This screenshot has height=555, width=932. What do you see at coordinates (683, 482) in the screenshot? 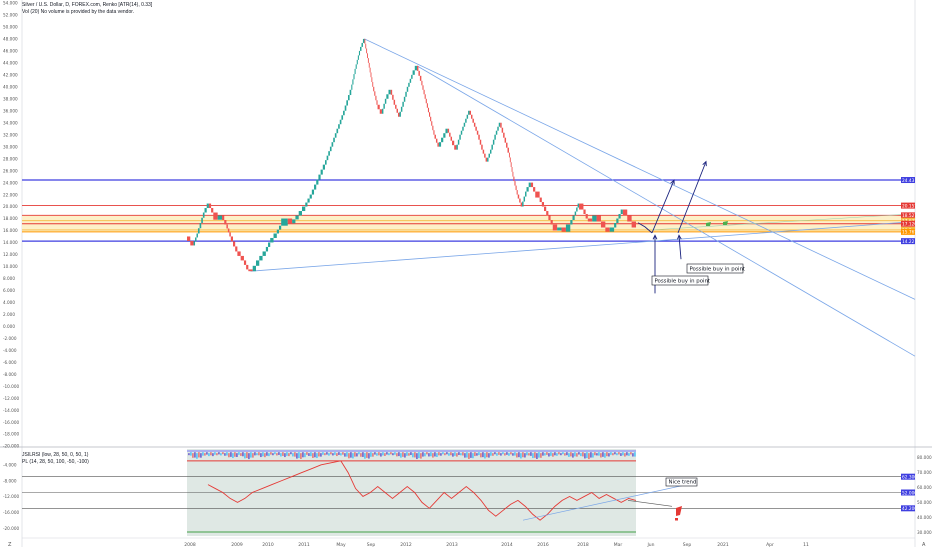
I see `nice-trend-annotation: Nice trend` at bounding box center [683, 482].